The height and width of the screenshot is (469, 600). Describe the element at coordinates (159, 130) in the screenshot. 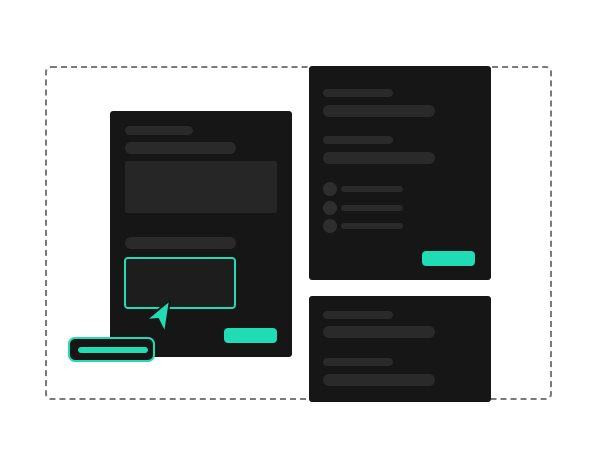

I see `left-panel-title-placeholder` at that location.